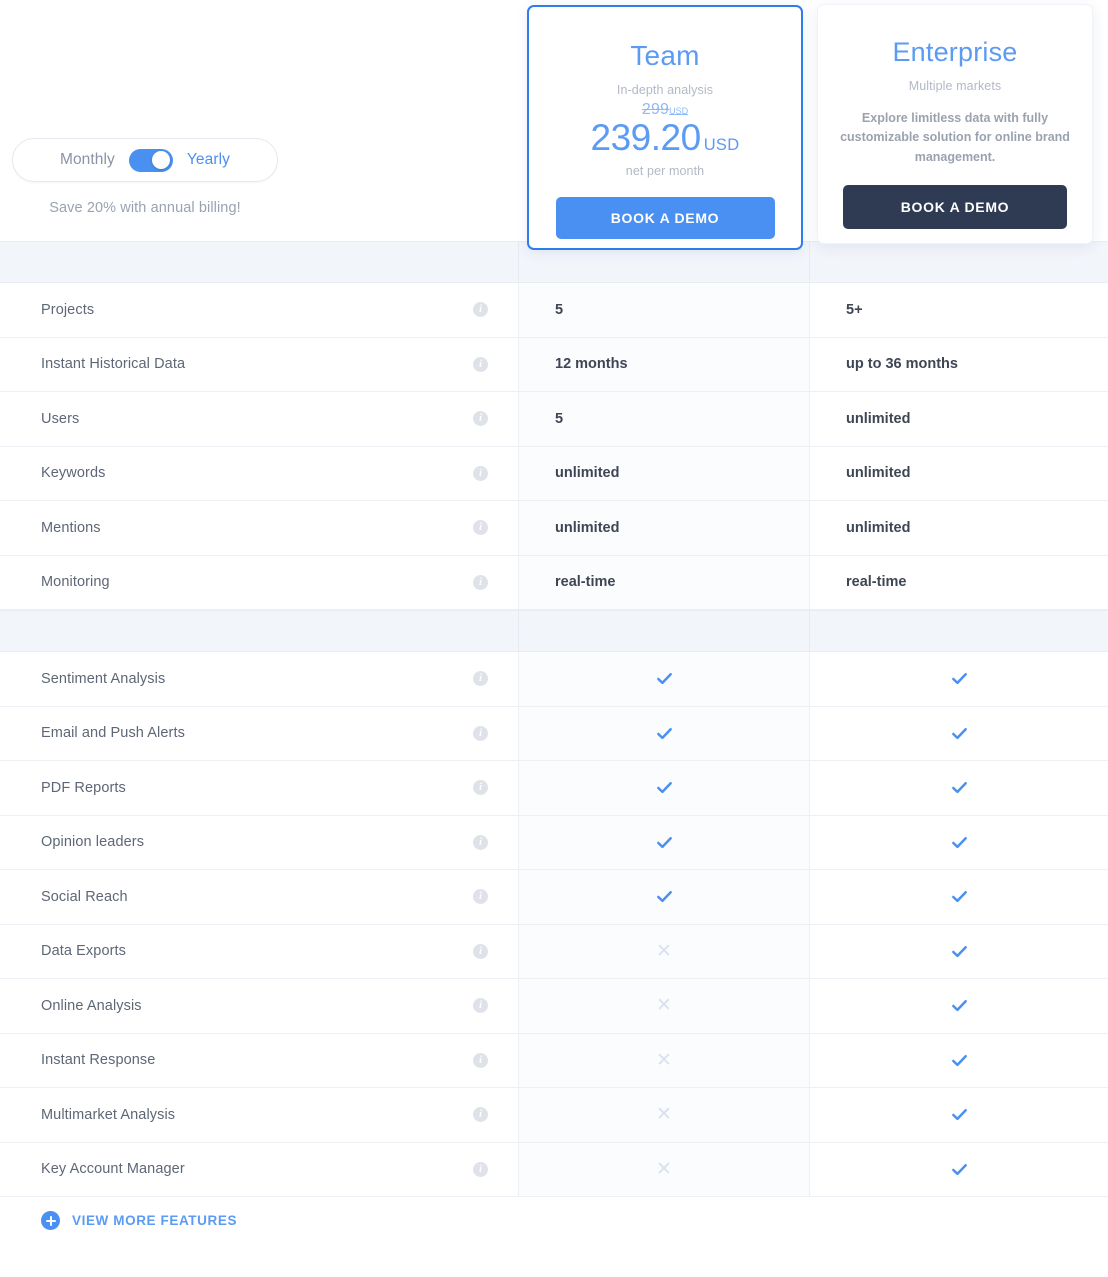 Image resolution: width=1108 pixels, height=1277 pixels. I want to click on feature-label: Key Account Manager, so click(113, 1169).